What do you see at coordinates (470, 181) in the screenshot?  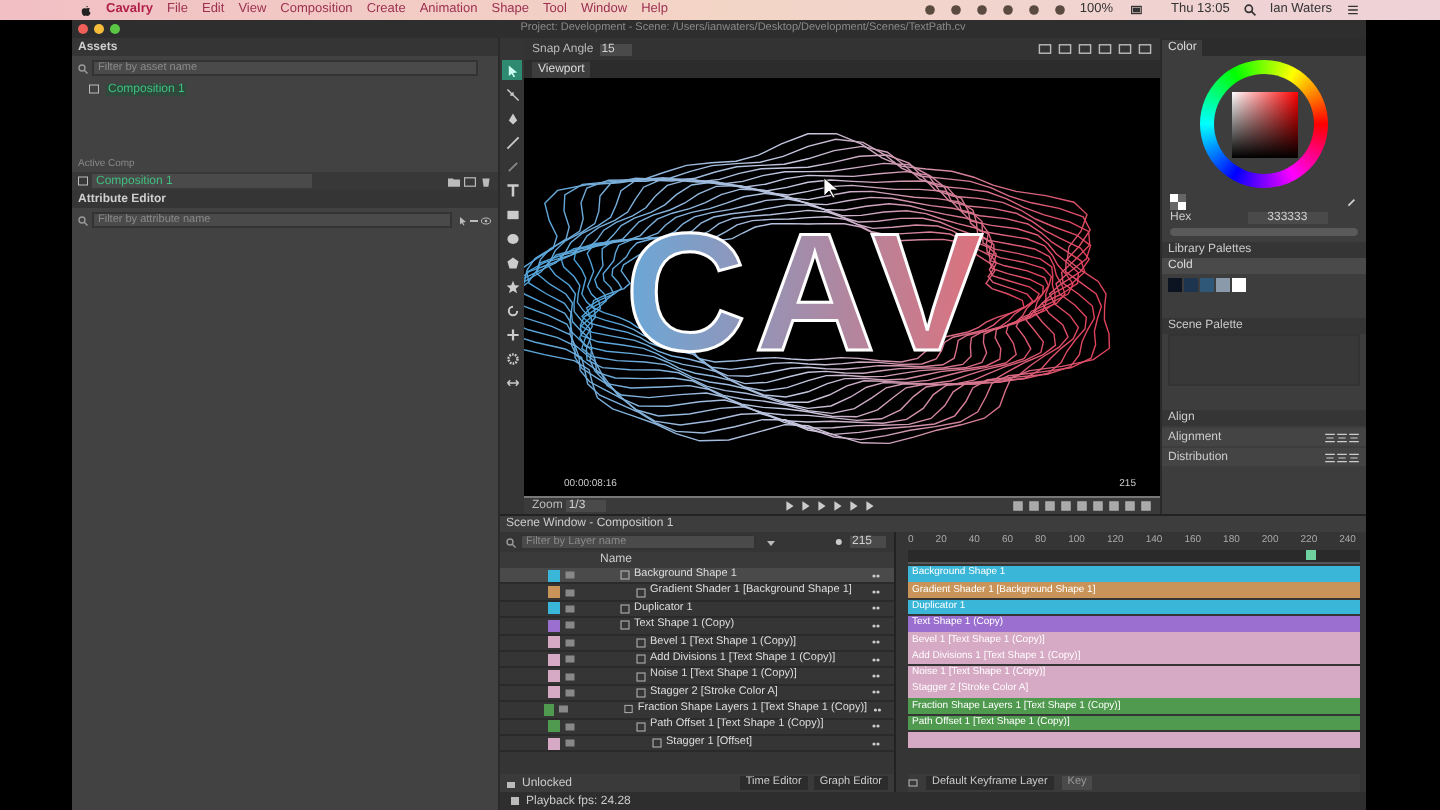 I see `window-icon` at bounding box center [470, 181].